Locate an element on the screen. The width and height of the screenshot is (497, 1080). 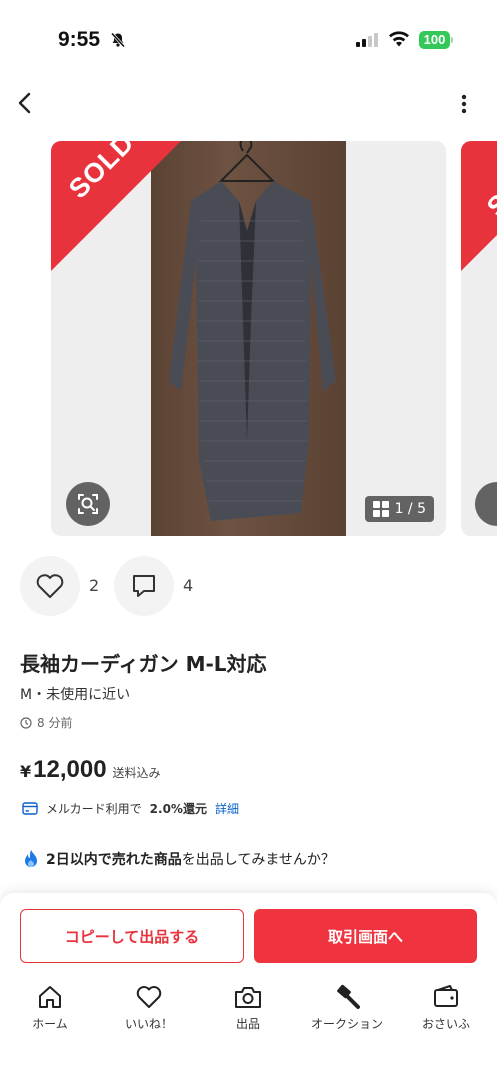
card-icon is located at coordinates (30, 808).